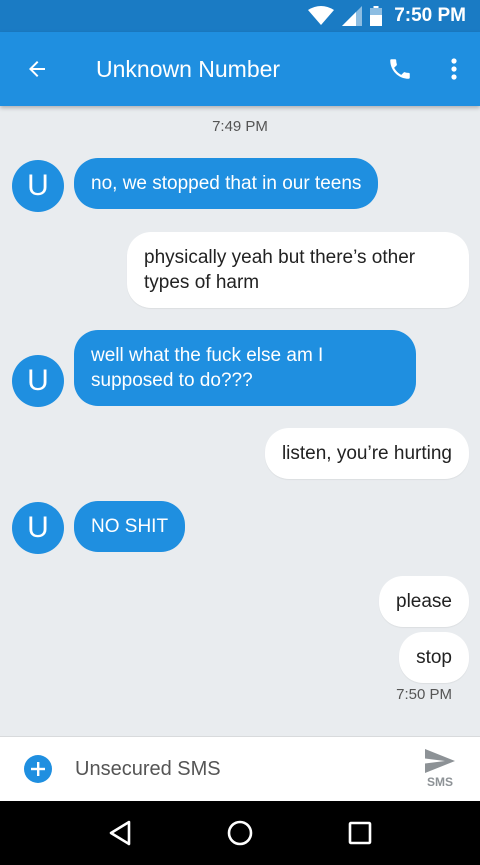 The height and width of the screenshot is (865, 480). I want to click on message-timestamp: 7:50 PM, so click(424, 694).